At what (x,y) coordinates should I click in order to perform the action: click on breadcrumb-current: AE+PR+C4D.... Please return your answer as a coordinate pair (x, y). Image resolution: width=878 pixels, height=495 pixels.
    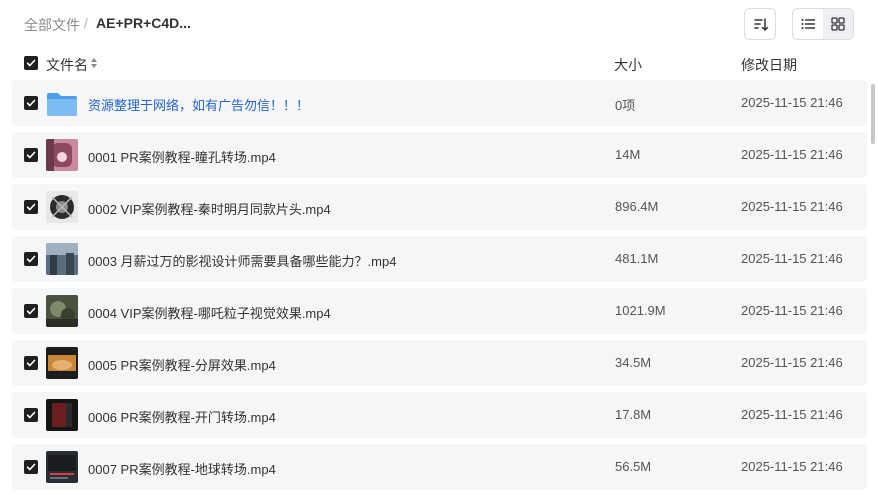
    Looking at the image, I should click on (143, 23).